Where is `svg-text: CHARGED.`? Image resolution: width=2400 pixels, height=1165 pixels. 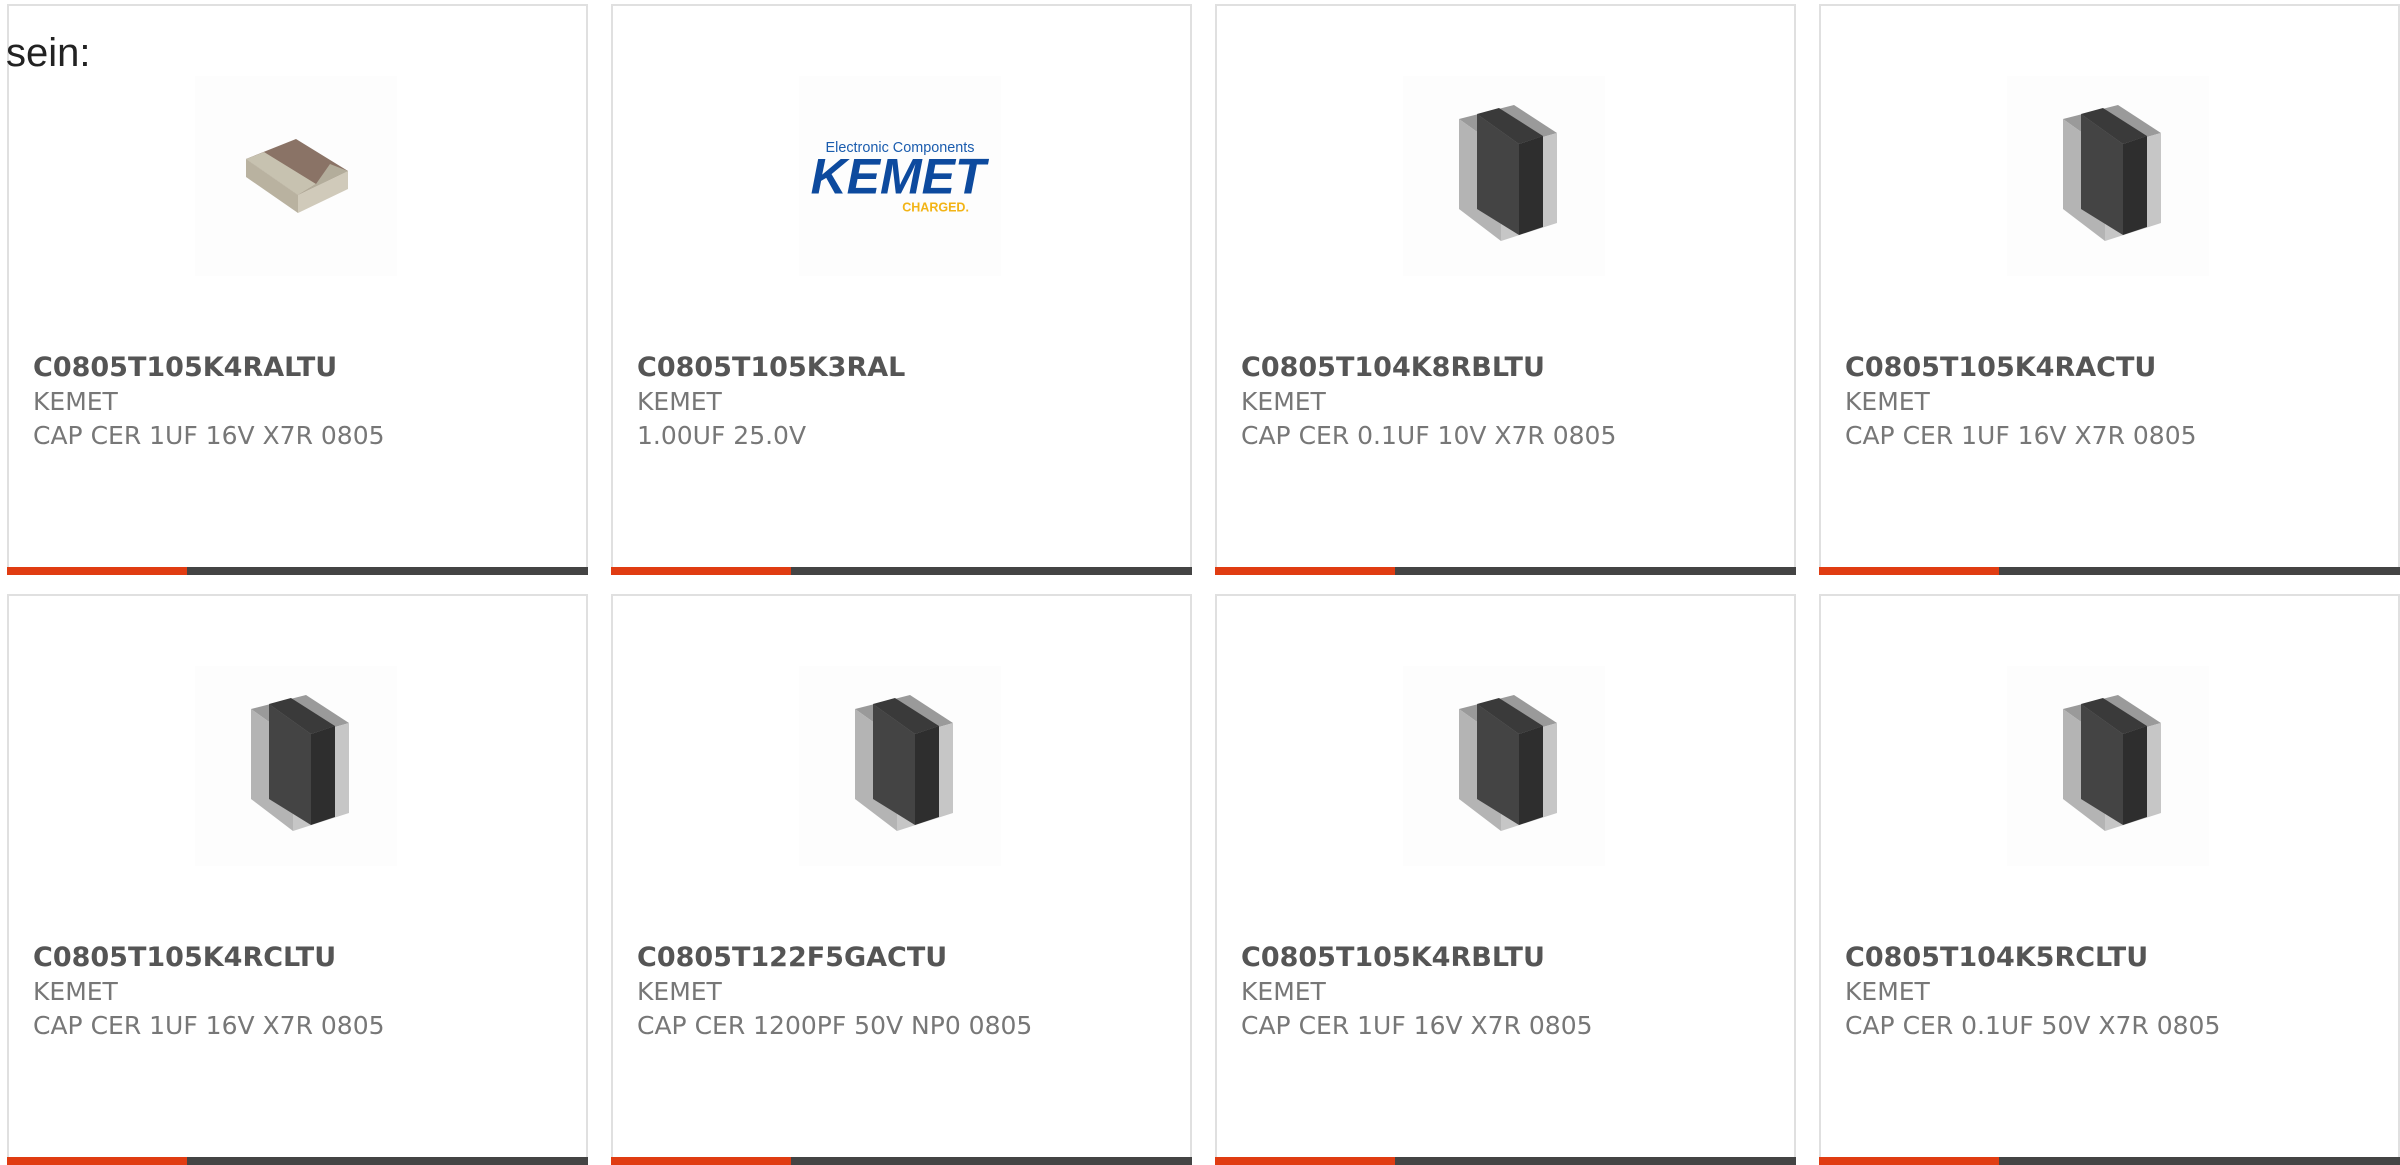 svg-text: CHARGED. is located at coordinates (935, 208).